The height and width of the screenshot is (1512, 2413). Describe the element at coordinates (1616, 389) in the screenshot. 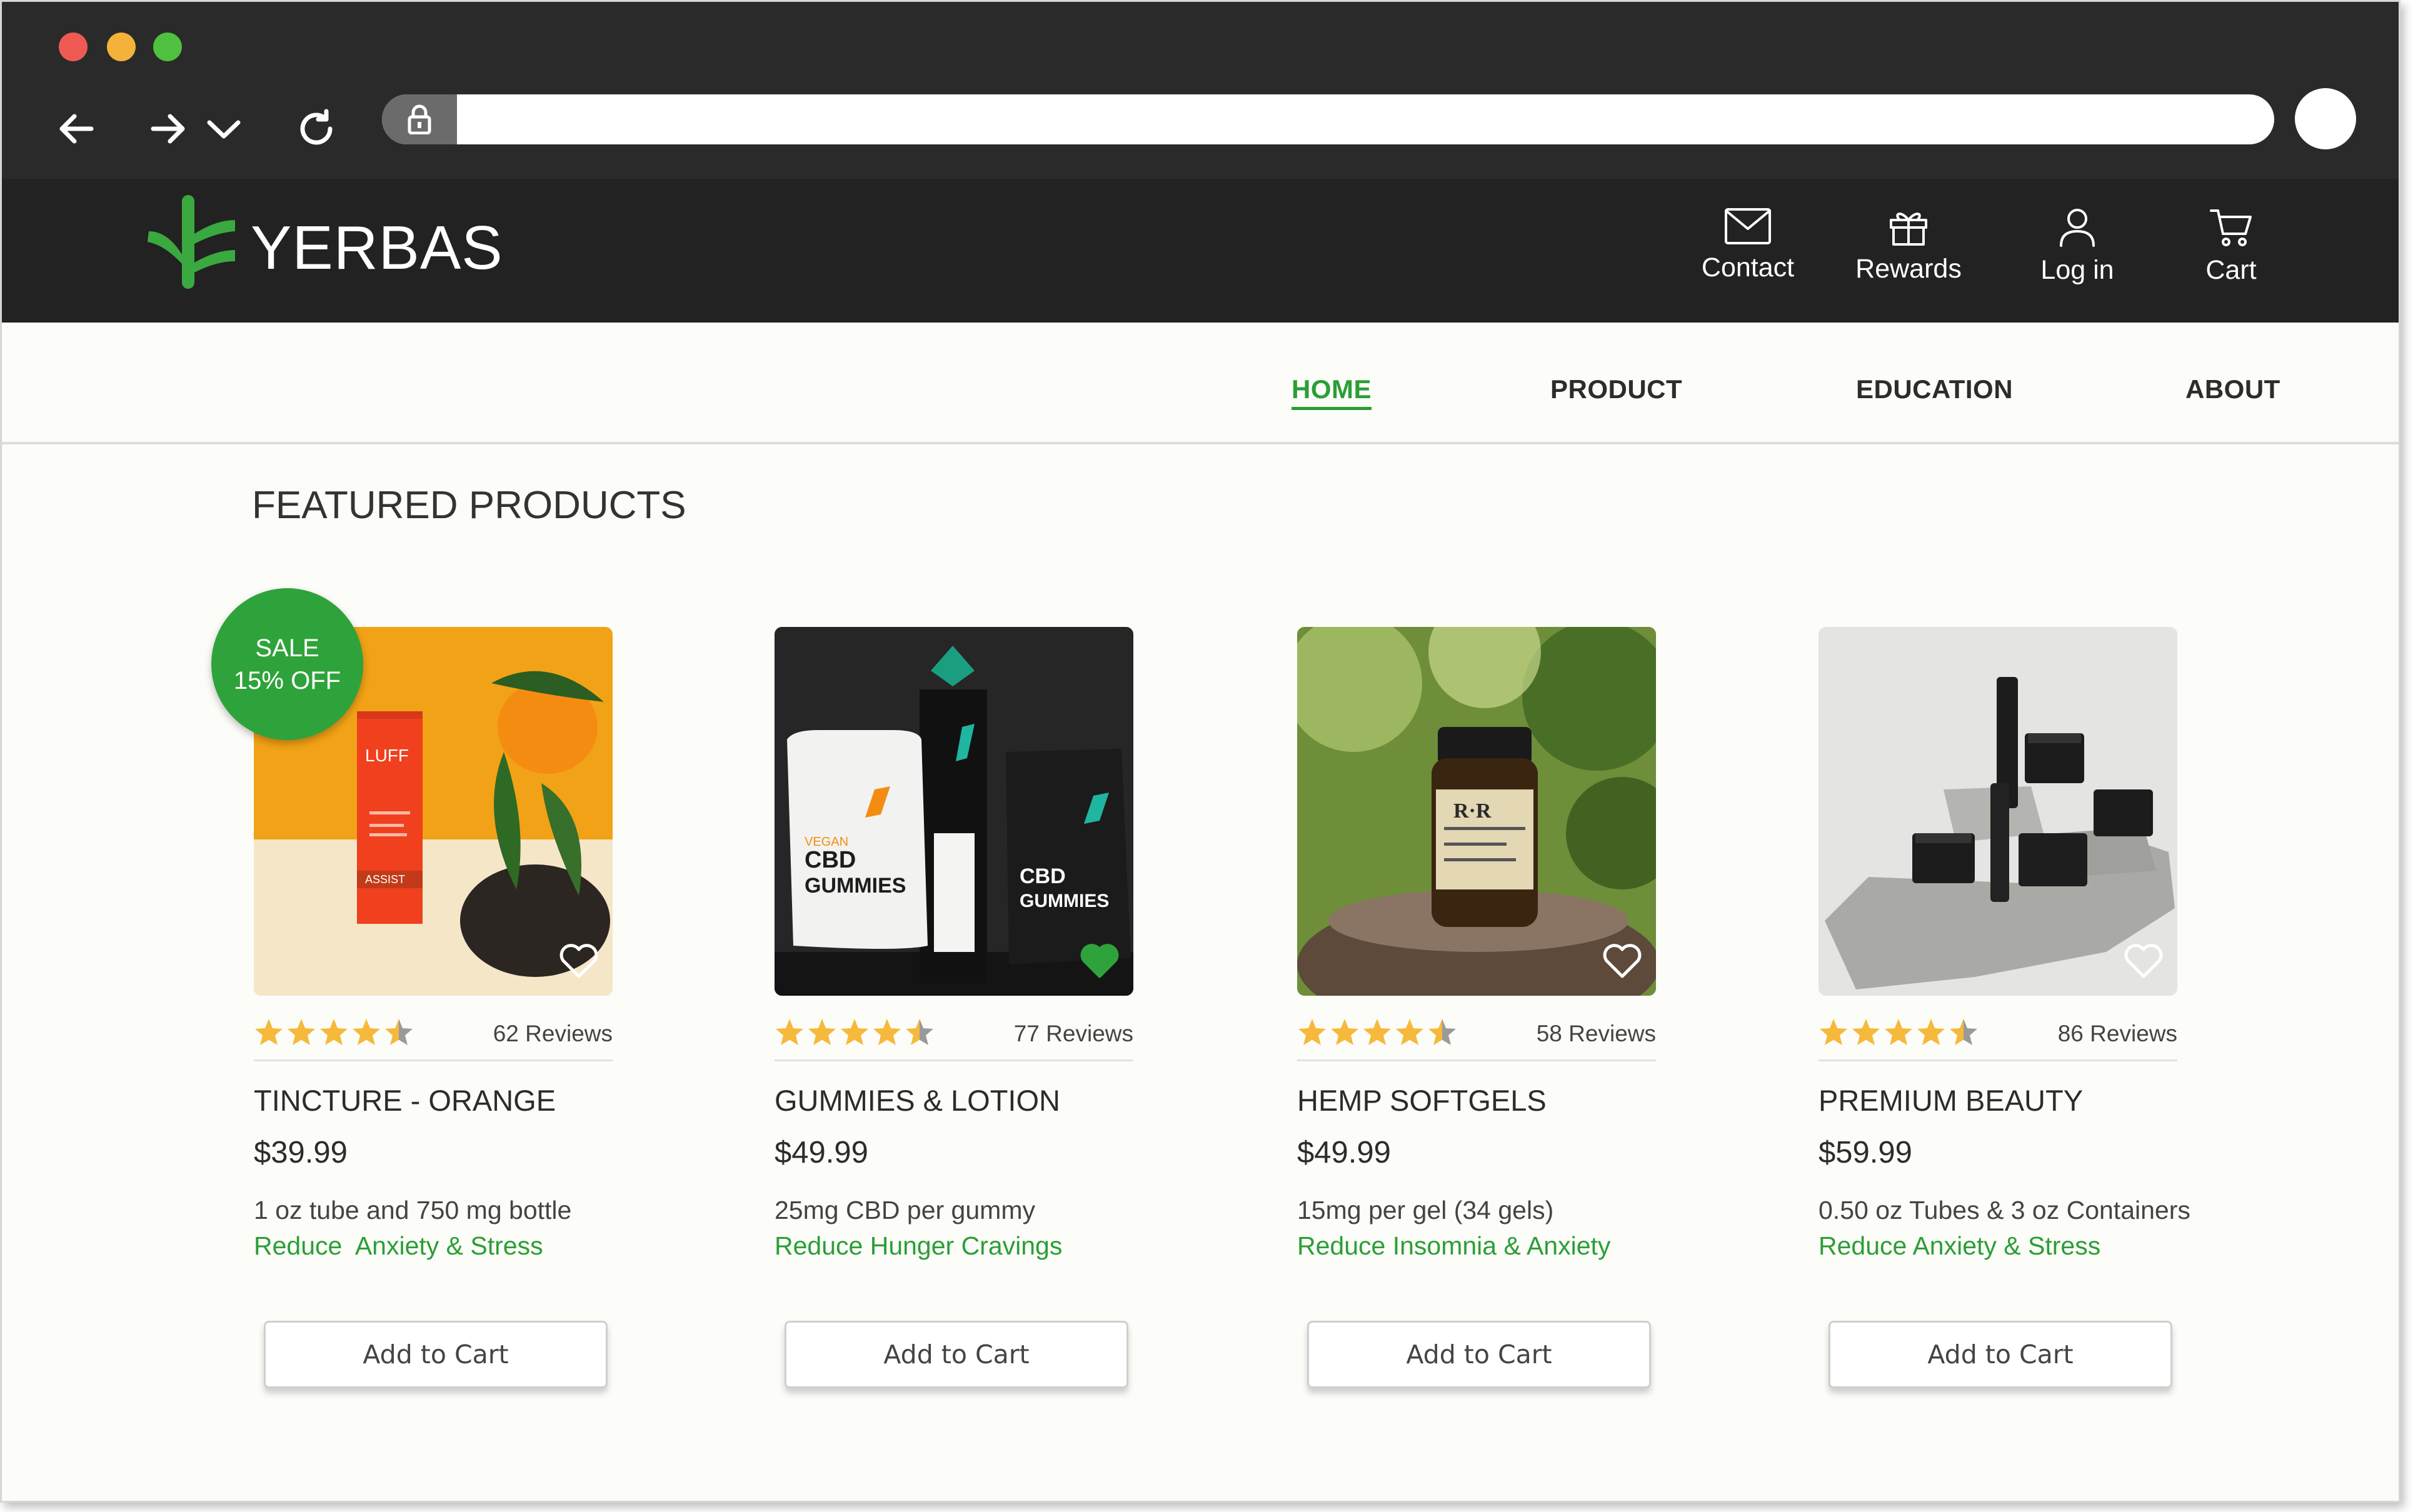

I see `nav-product: PRODUCT` at that location.